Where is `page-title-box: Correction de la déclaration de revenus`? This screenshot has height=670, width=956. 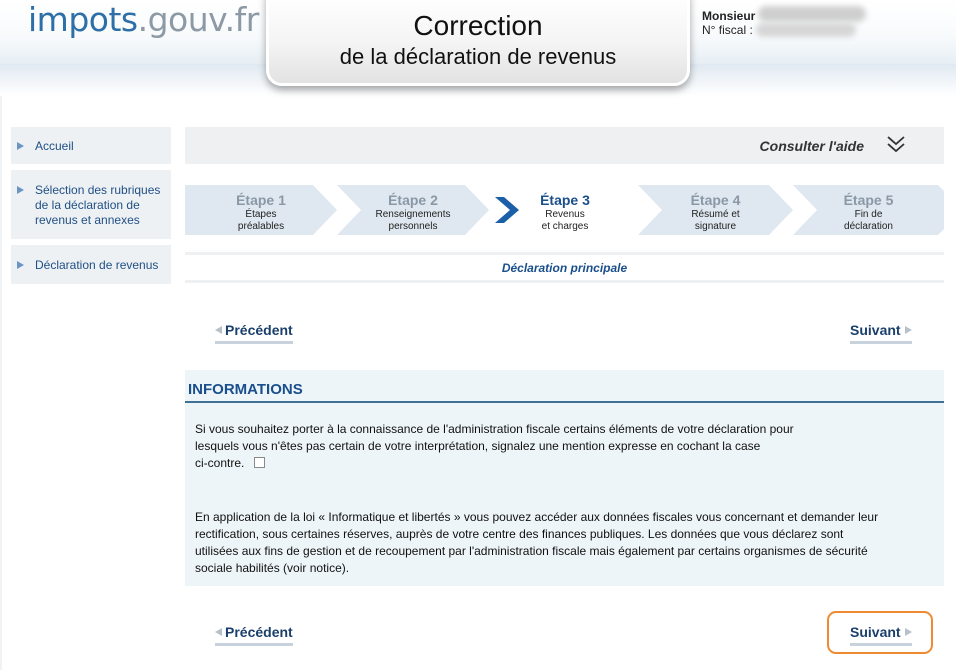
page-title-box: Correction de la déclaration de revenus is located at coordinates (478, 43).